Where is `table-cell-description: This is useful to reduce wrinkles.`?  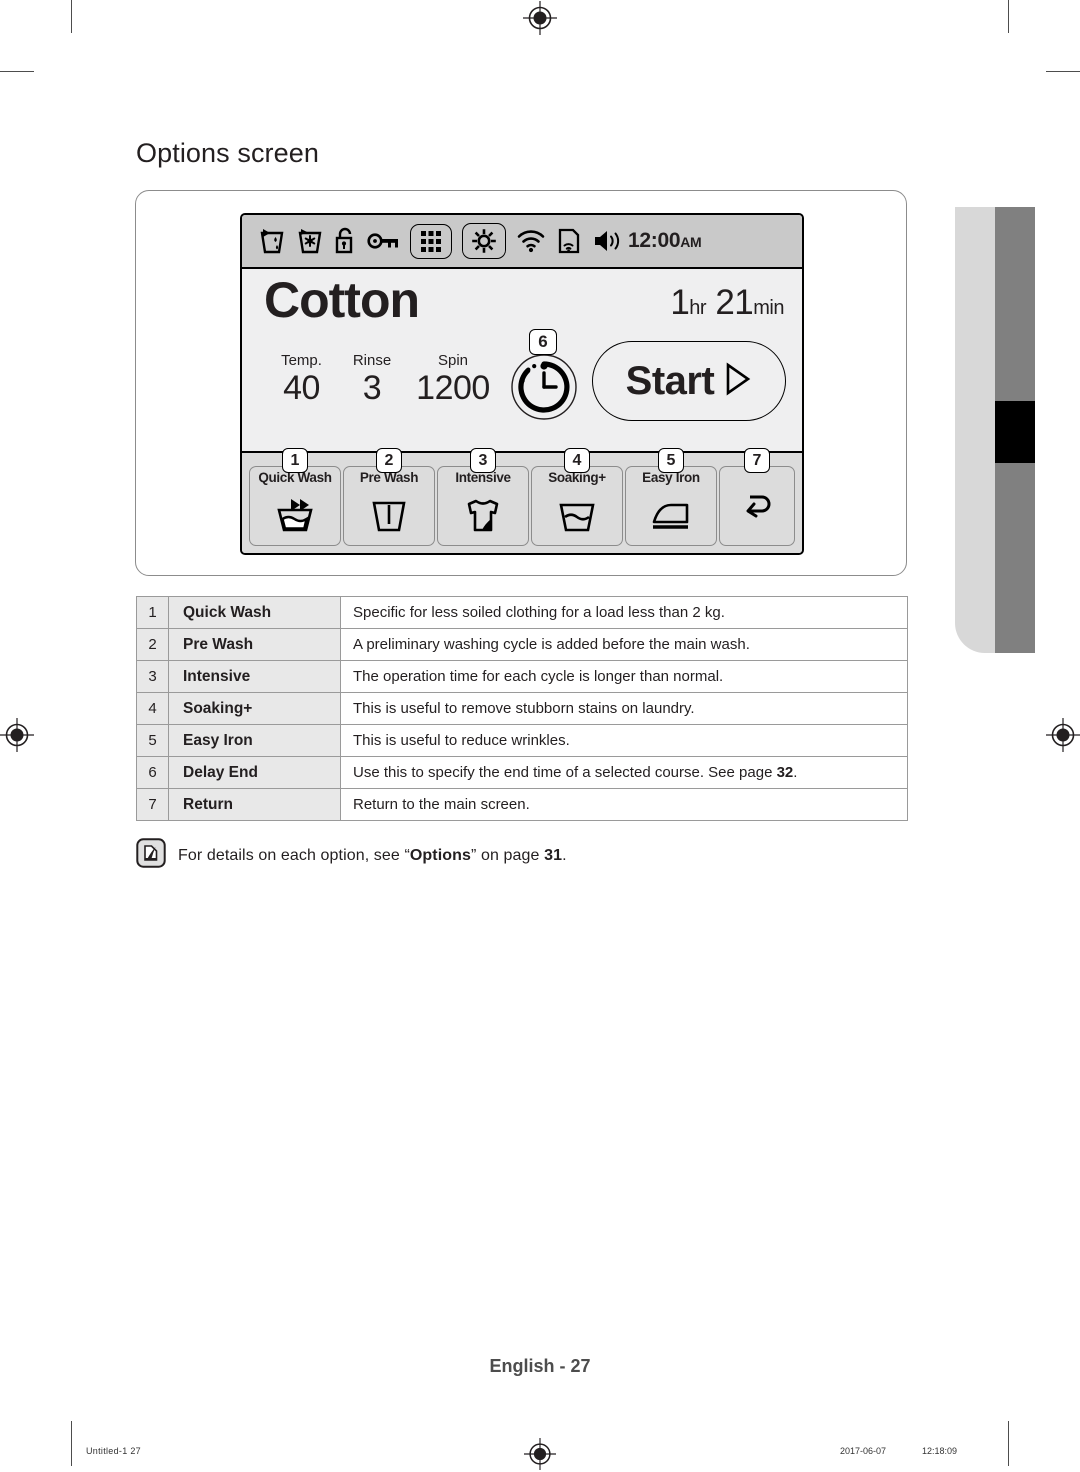 table-cell-description: This is useful to reduce wrinkles. is located at coordinates (624, 740).